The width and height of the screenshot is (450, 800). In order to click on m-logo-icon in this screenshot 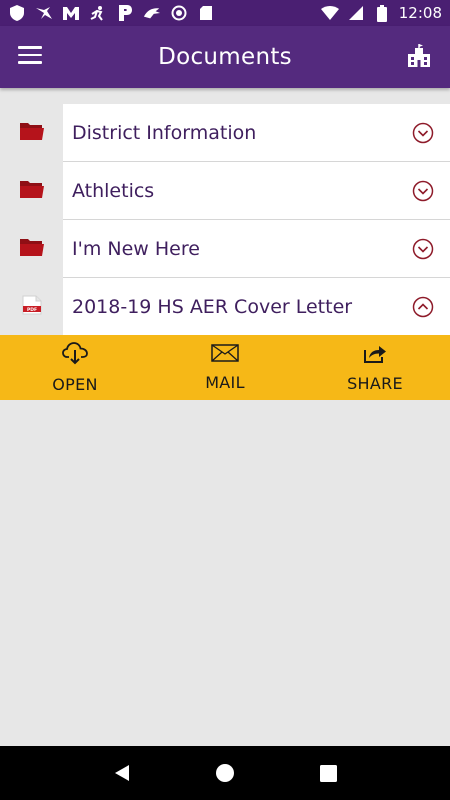, I will do `click(71, 13)`.